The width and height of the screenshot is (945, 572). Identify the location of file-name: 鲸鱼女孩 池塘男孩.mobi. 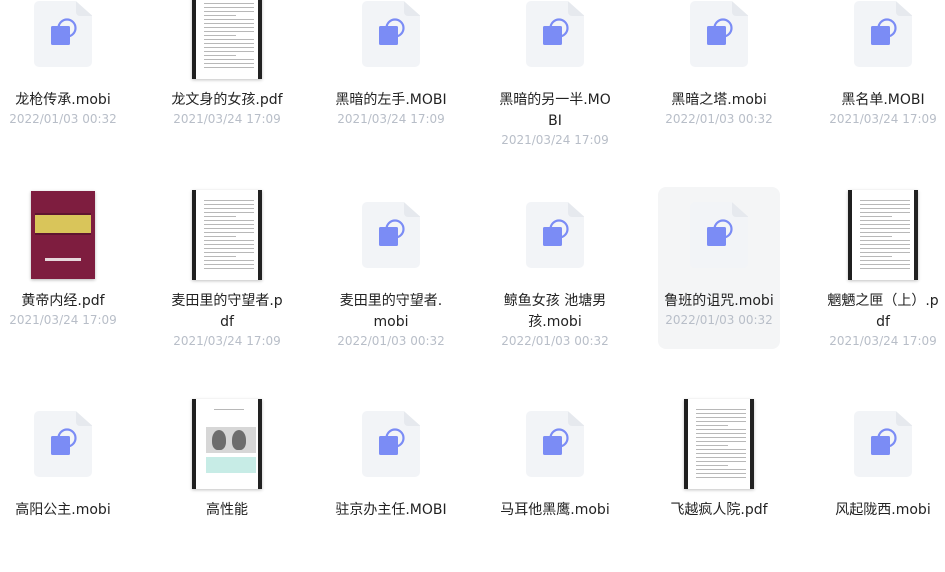
(555, 311).